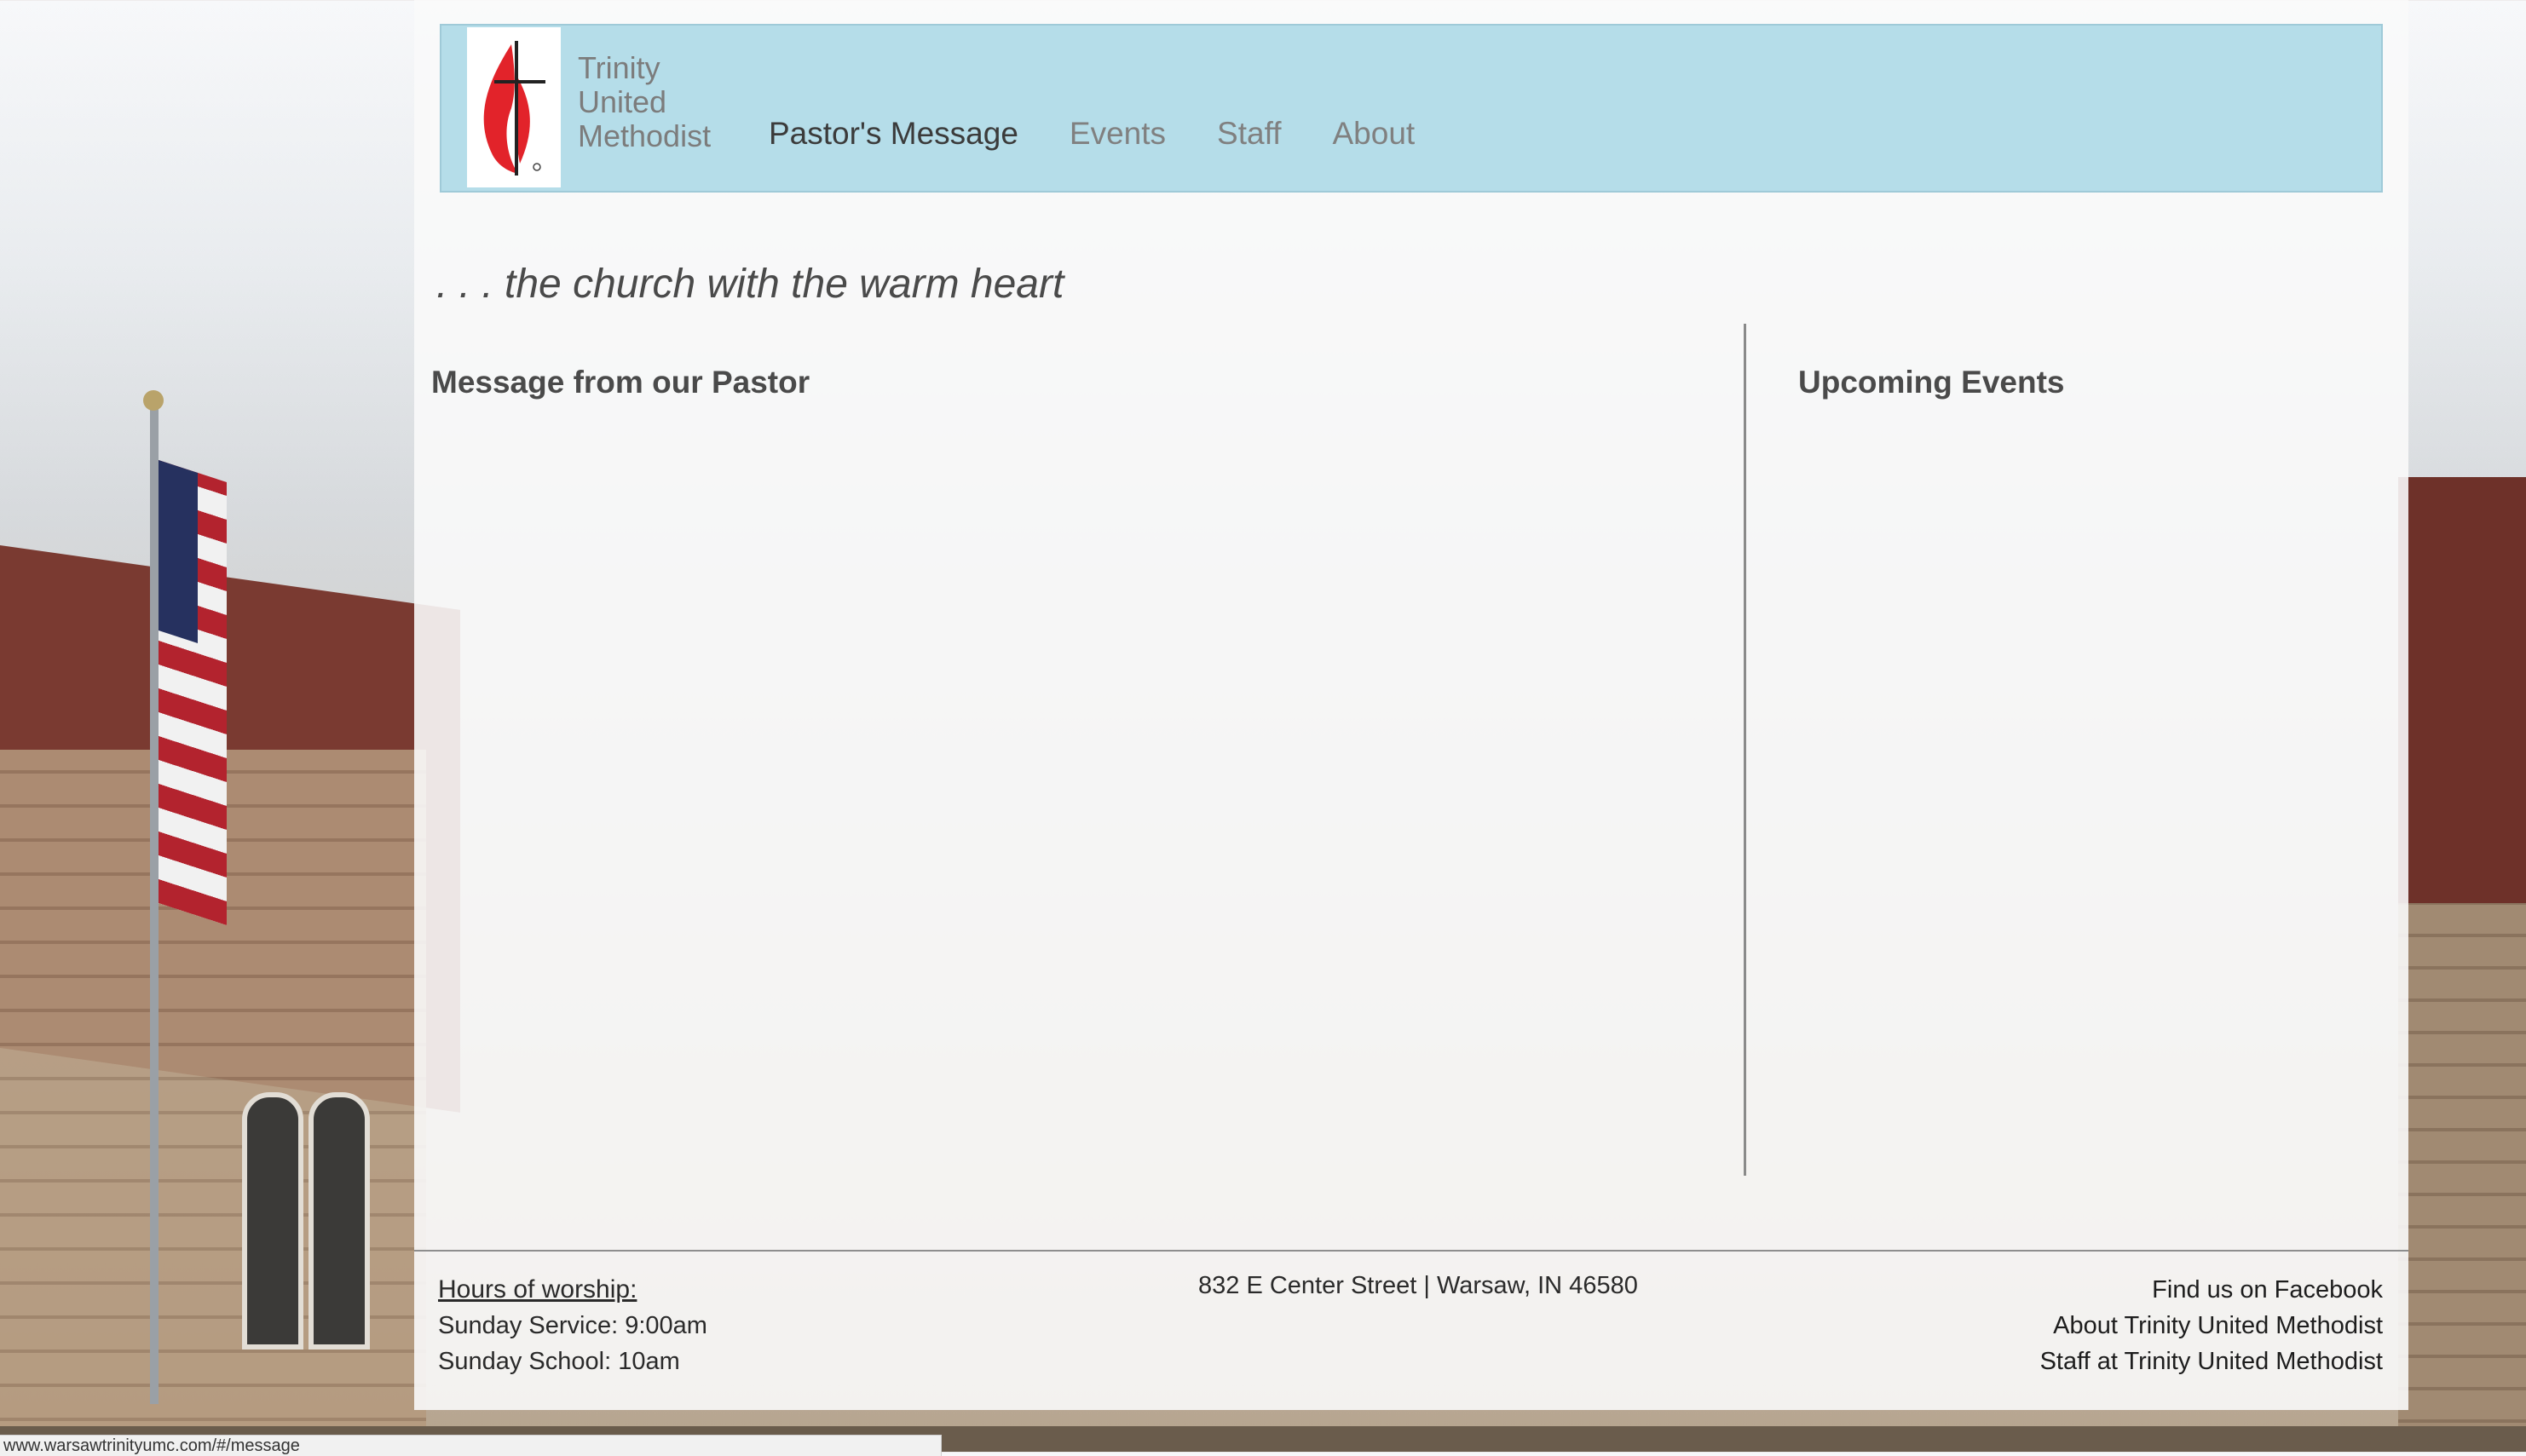 This screenshot has width=2526, height=1456. I want to click on brand-line: Trinity, so click(619, 68).